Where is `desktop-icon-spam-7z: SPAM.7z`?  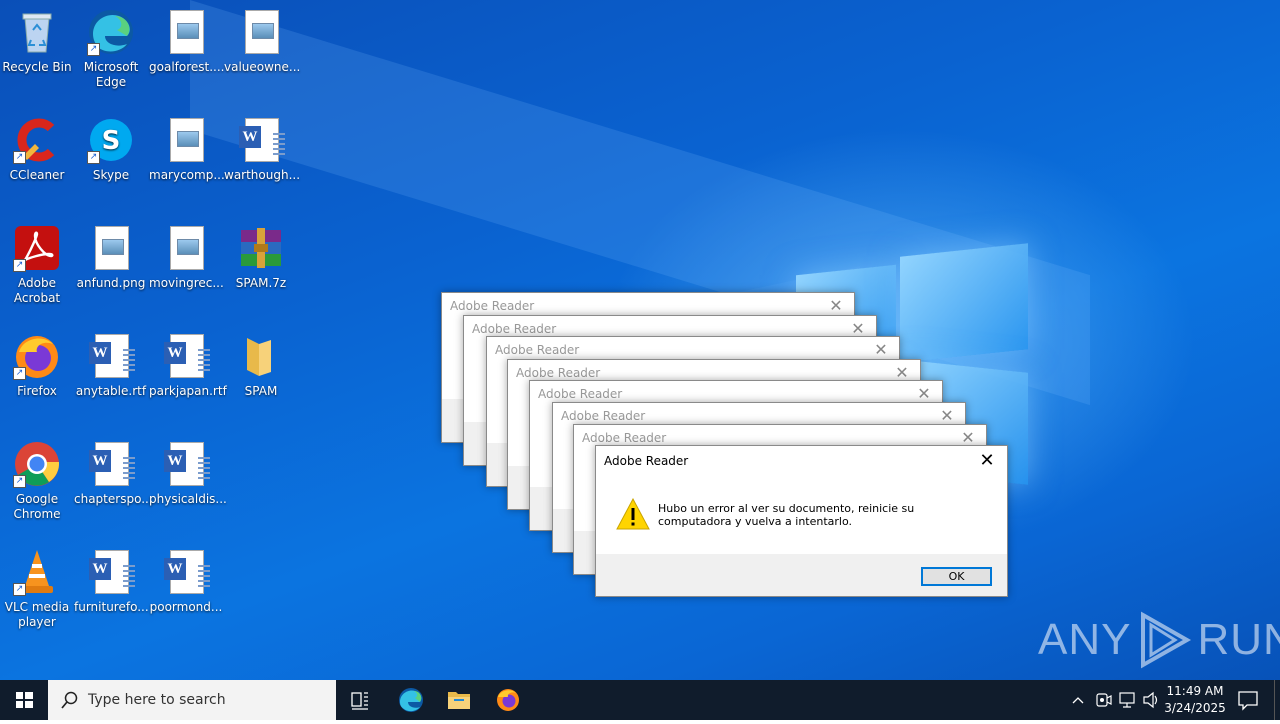
desktop-icon-spam-7z: SPAM.7z is located at coordinates (261, 257).